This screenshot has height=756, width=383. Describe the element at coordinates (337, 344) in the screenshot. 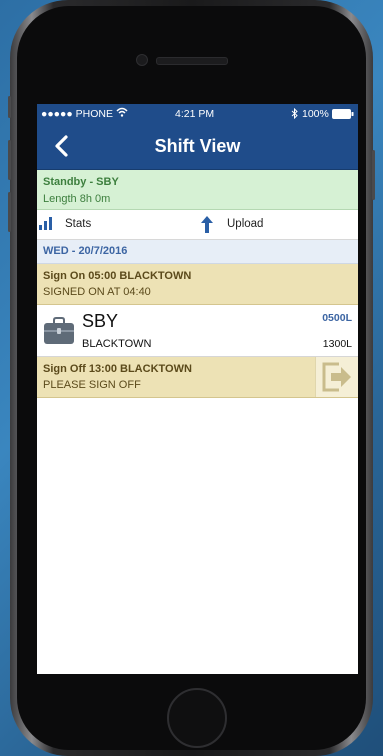

I see `duty-end-time: 1300L` at that location.